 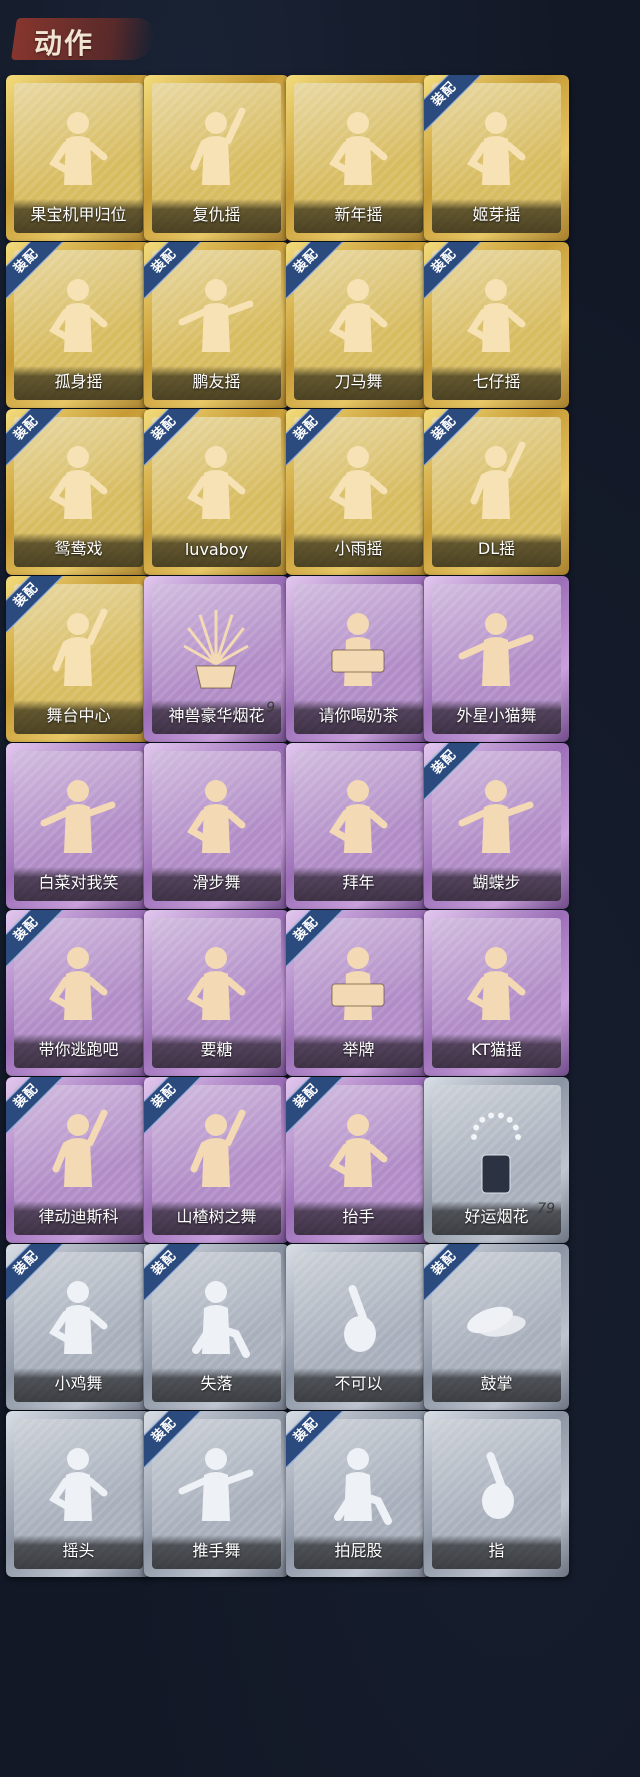 What do you see at coordinates (358, 882) in the screenshot?
I see `emote-name: 拜年` at bounding box center [358, 882].